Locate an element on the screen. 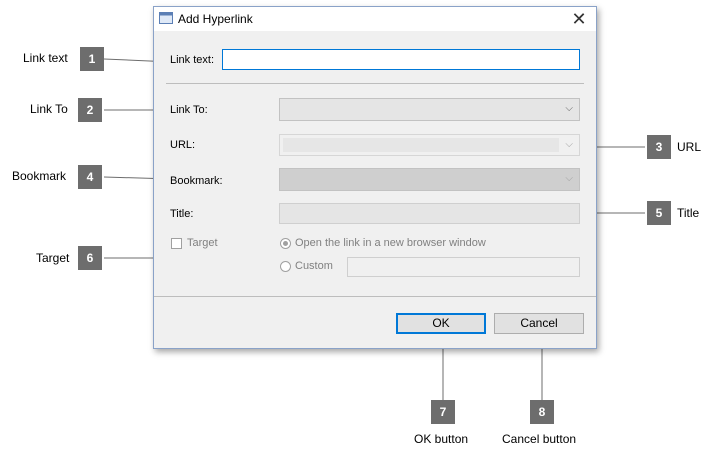  title-input is located at coordinates (429, 213).